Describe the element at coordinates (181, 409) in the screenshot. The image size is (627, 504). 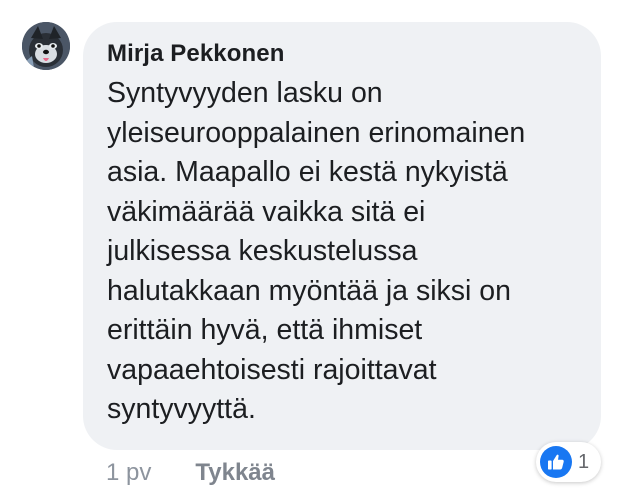
I see `comment-line: syntyvyyttä.` at that location.